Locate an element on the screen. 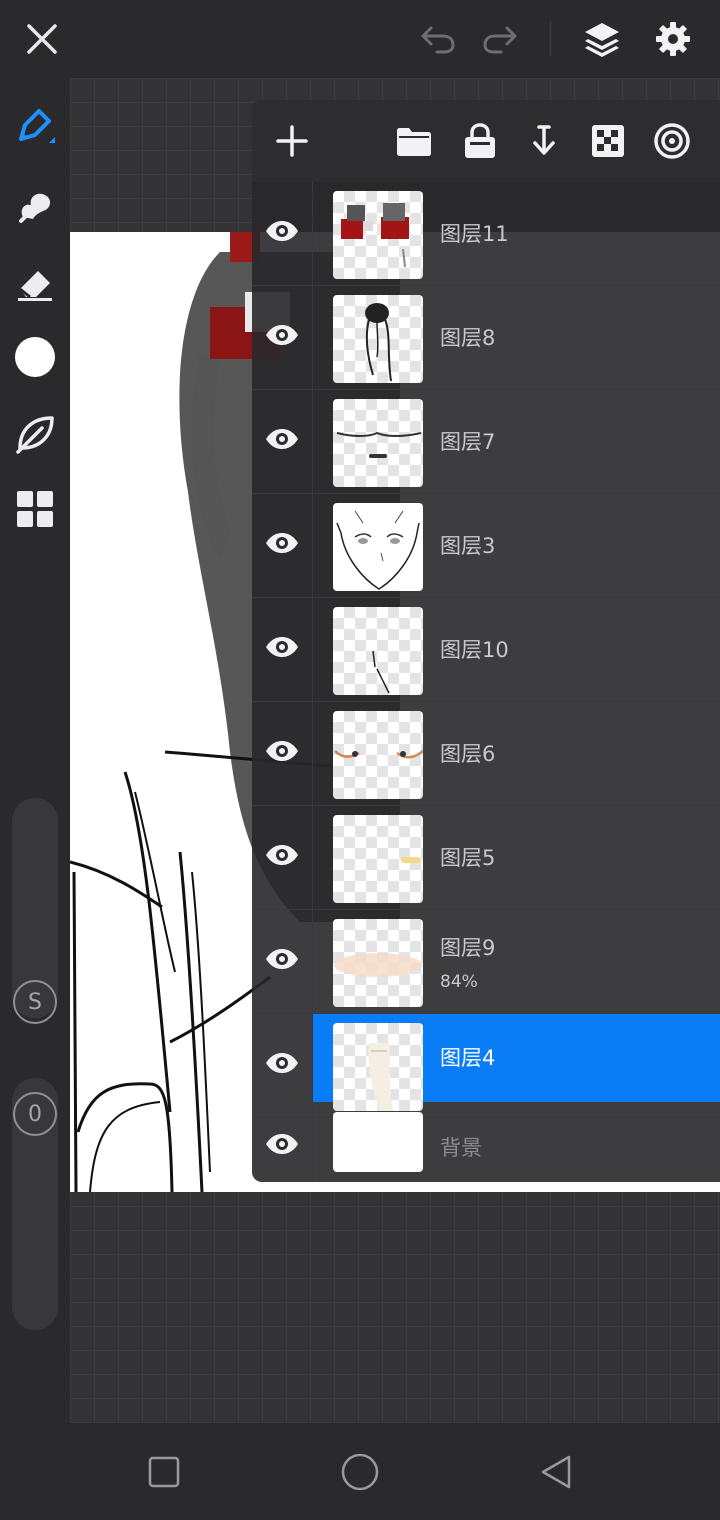 This screenshot has width=720, height=1520. back-button is located at coordinates (556, 1472).